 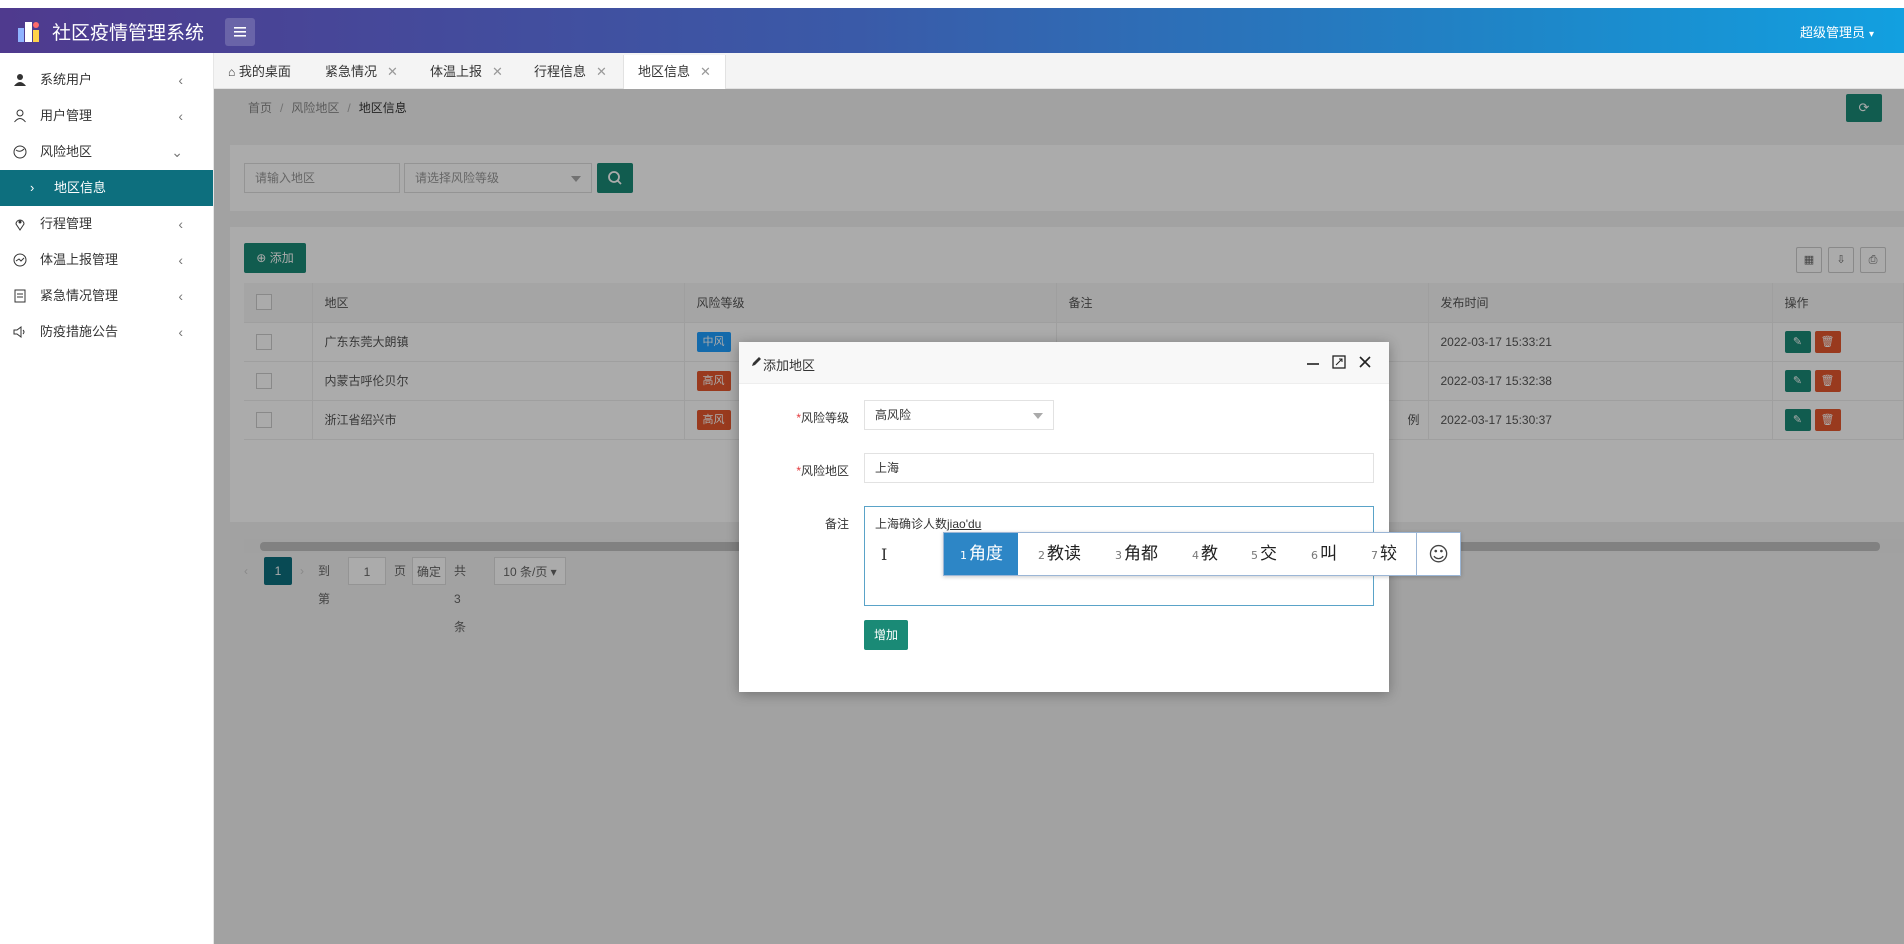 I want to click on top-header: 社区疫情管理系统 超级管理员 ▾, so click(x=952, y=30).